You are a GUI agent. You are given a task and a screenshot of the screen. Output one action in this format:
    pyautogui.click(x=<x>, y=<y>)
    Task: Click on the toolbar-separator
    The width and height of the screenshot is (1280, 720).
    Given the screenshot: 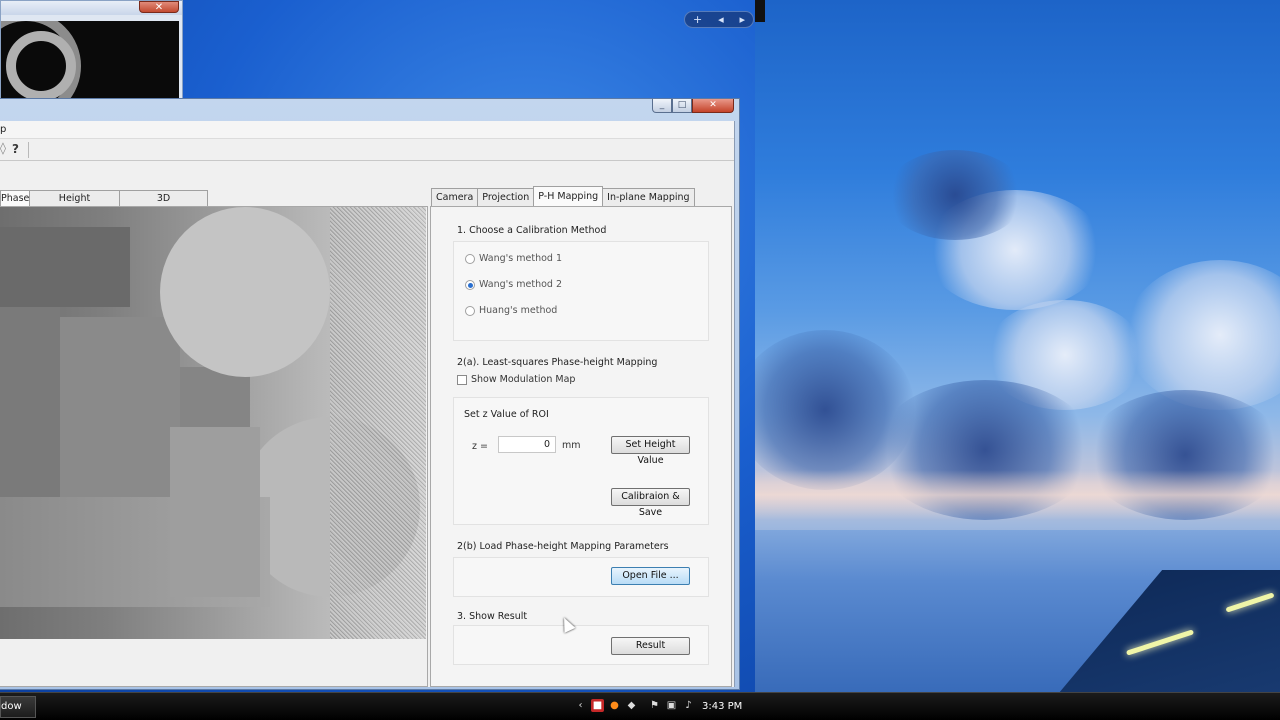 What is the action you would take?
    pyautogui.click(x=28, y=150)
    